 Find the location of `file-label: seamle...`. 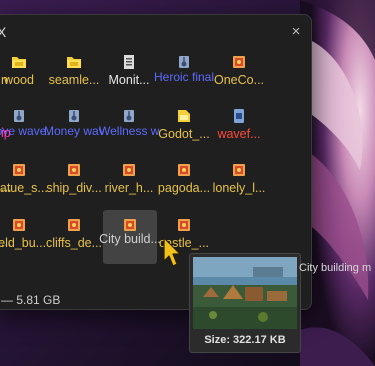

file-label: seamle... is located at coordinates (74, 80).